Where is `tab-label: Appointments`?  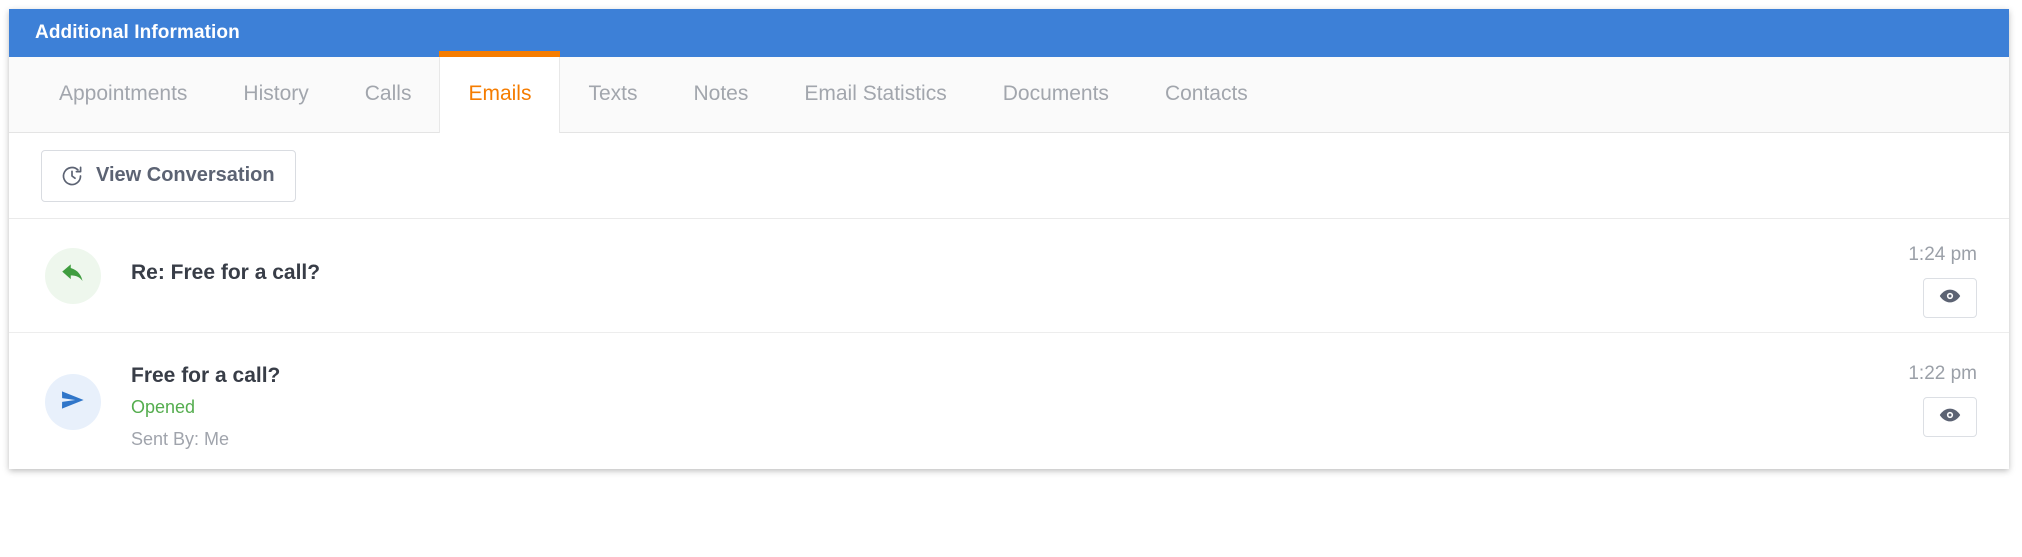 tab-label: Appointments is located at coordinates (123, 93).